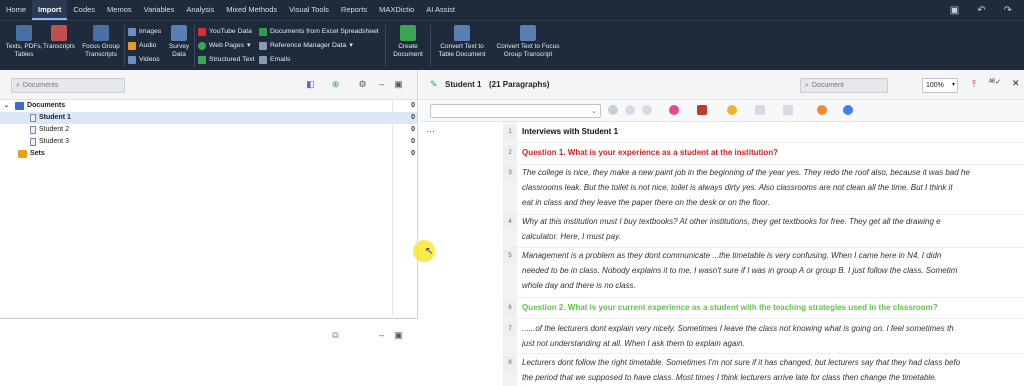 The height and width of the screenshot is (386, 1024). What do you see at coordinates (335, 84) in the screenshot?
I see `add-icon: ⊕` at bounding box center [335, 84].